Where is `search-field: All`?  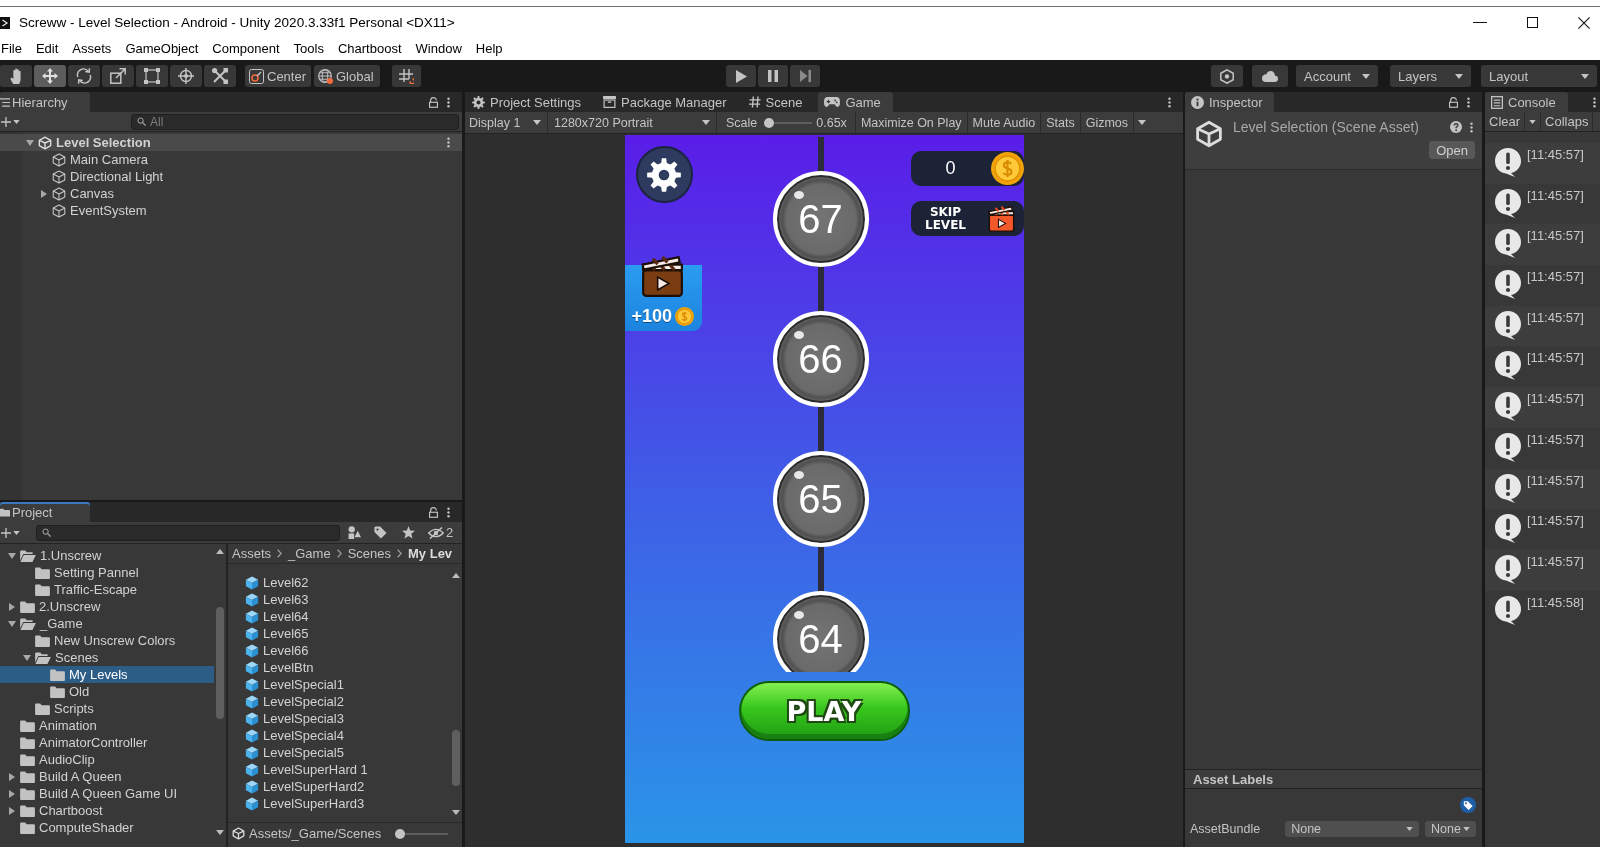 search-field: All is located at coordinates (295, 121).